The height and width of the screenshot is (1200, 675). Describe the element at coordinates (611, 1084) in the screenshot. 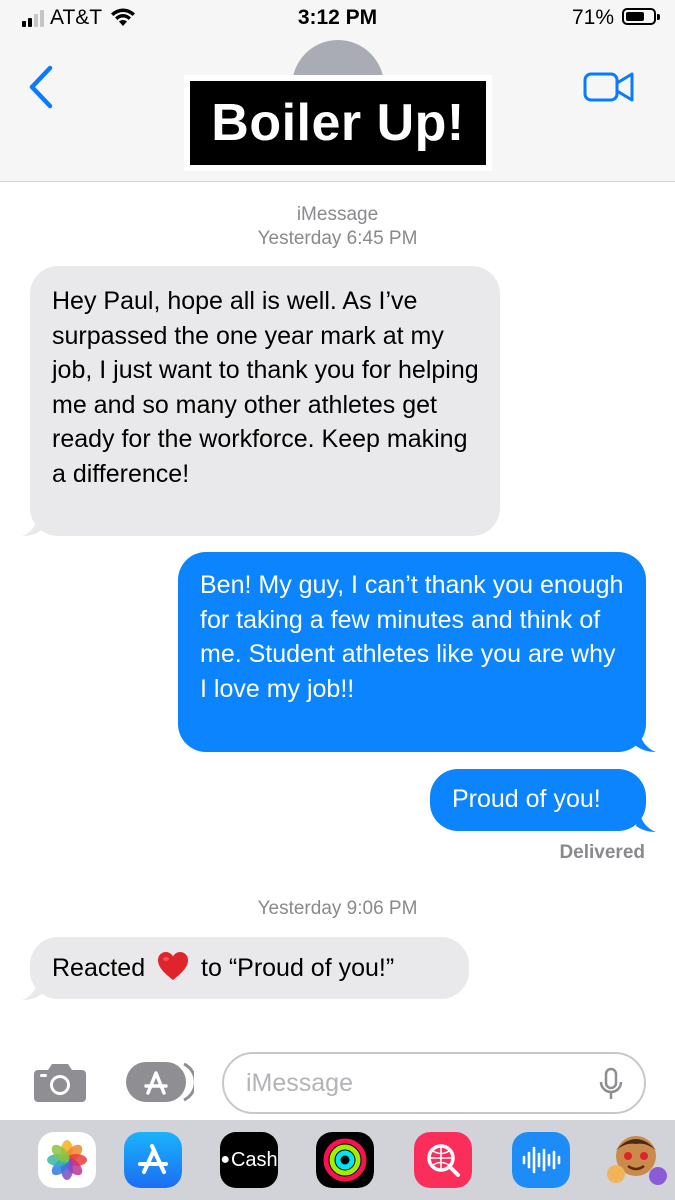

I see `microphone-icon` at that location.